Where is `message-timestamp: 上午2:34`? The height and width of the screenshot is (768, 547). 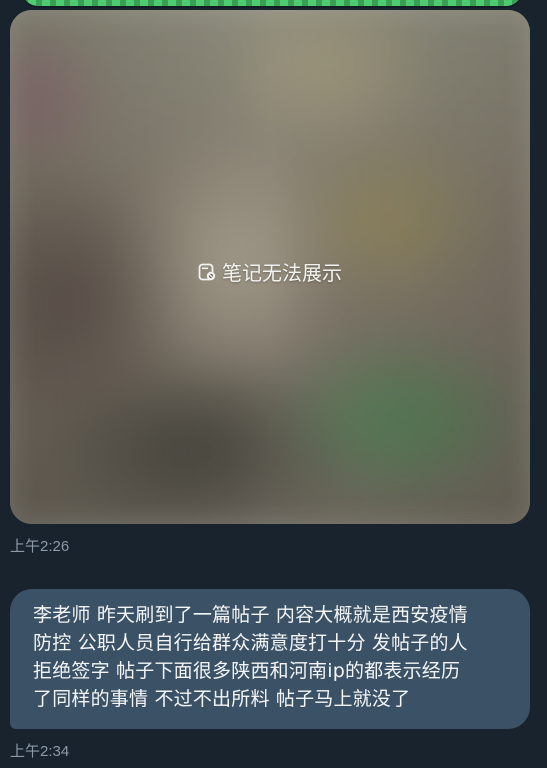
message-timestamp: 上午2:34 is located at coordinates (40, 751).